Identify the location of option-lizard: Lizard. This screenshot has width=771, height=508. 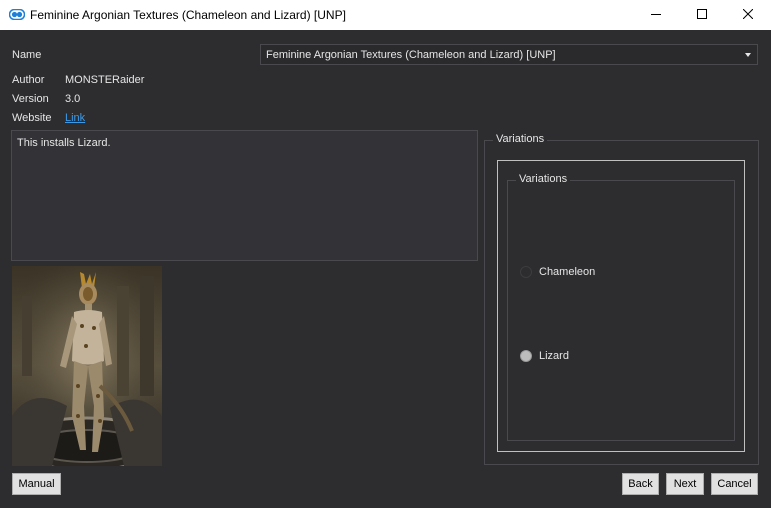
(544, 356).